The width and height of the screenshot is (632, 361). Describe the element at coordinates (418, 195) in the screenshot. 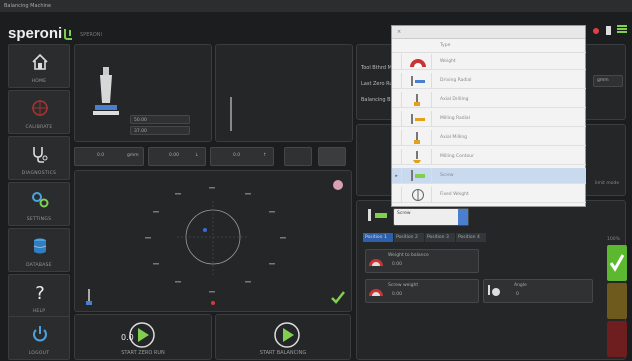

I see `fixed-weight-icon` at that location.